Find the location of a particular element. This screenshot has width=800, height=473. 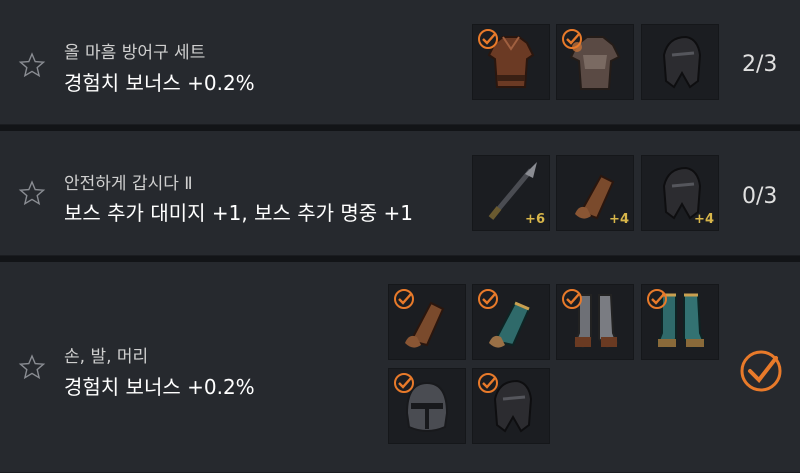

dark-helmet-icon is located at coordinates (682, 62).